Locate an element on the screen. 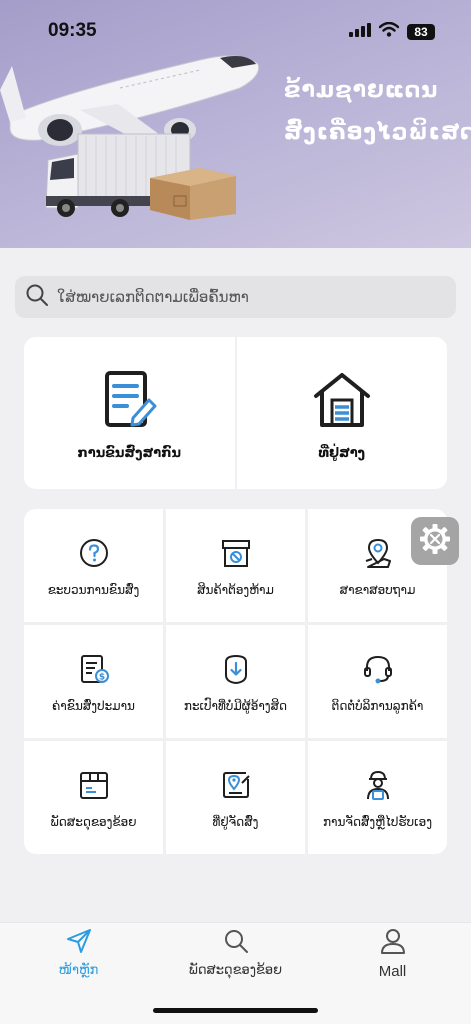 The width and height of the screenshot is (471, 1024). international-shipping-card: ການຂົນສົ່ງສາກົນ is located at coordinates (129, 413).